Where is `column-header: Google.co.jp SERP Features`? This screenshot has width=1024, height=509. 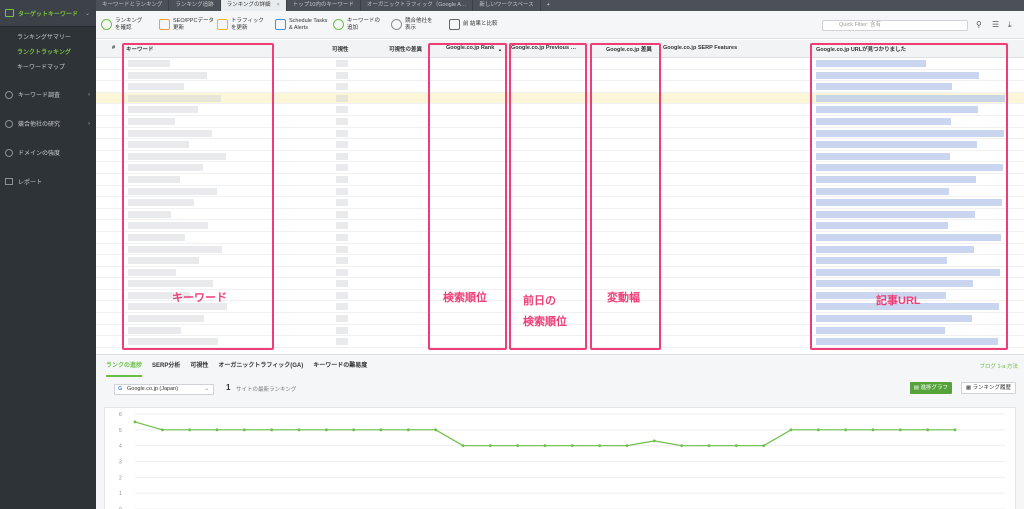
column-header: Google.co.jp SERP Features is located at coordinates (700, 48).